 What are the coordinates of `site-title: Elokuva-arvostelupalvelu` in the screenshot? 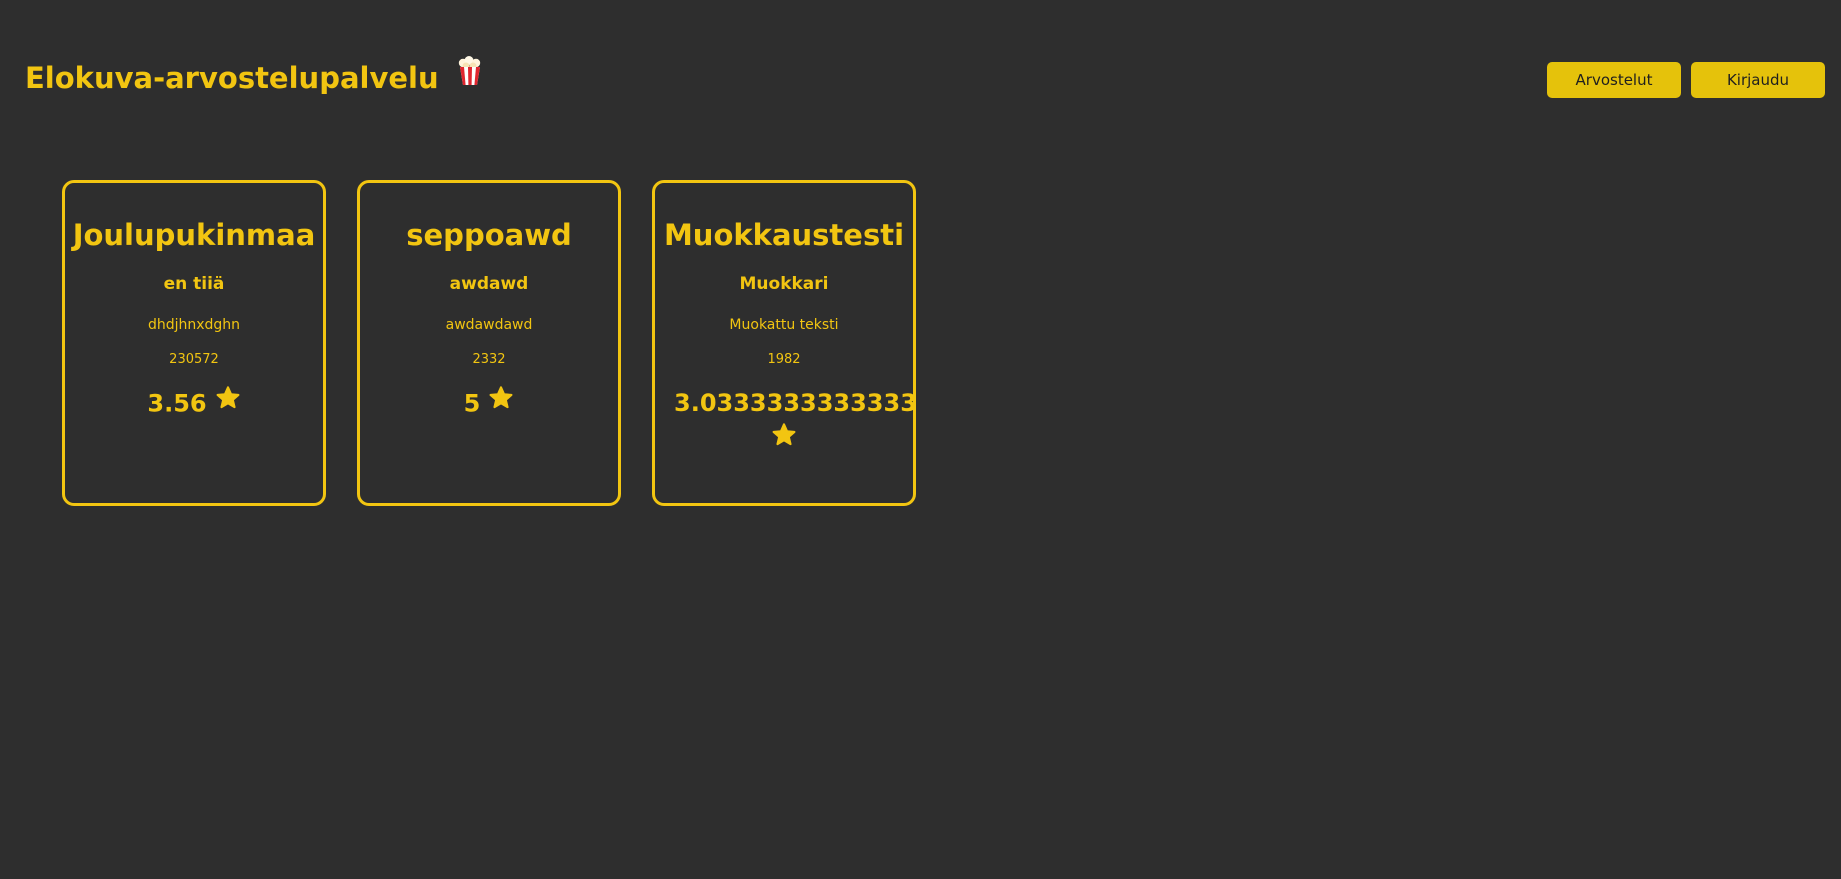 It's located at (254, 78).